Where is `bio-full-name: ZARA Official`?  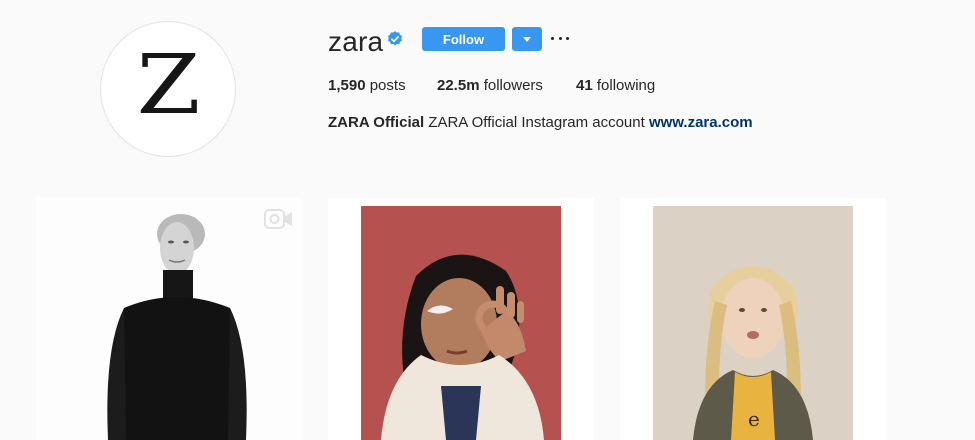 bio-full-name: ZARA Official is located at coordinates (376, 122).